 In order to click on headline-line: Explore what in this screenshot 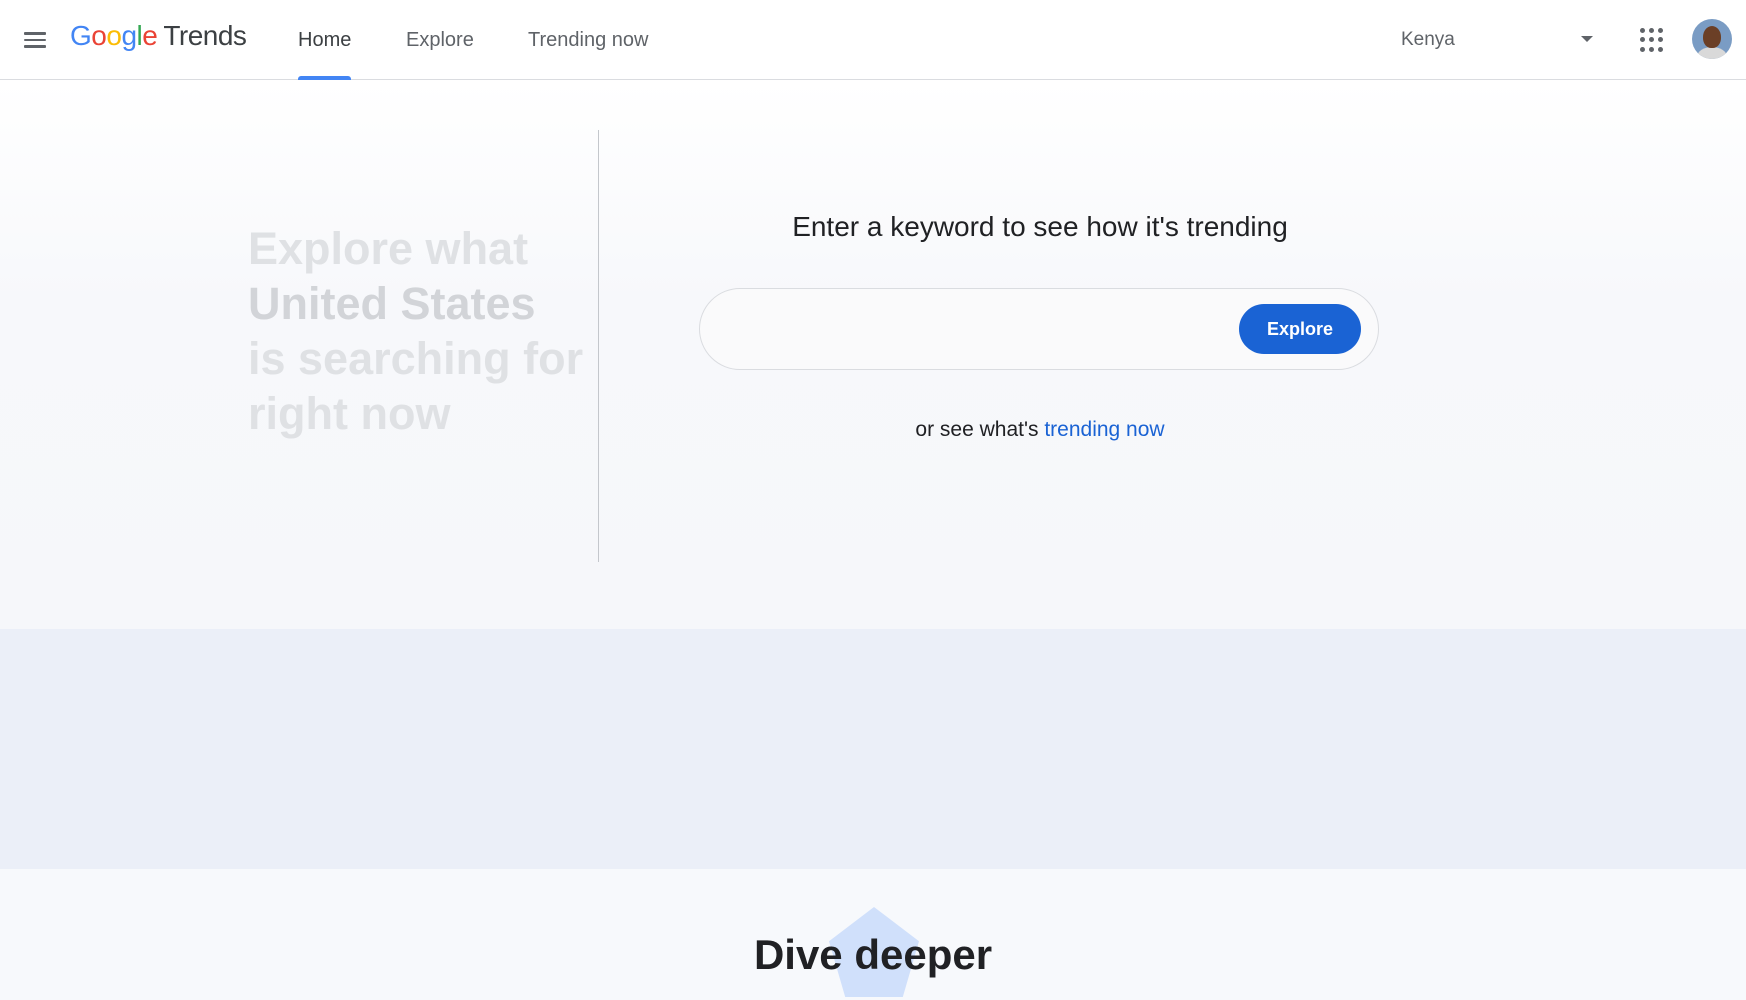, I will do `click(388, 248)`.